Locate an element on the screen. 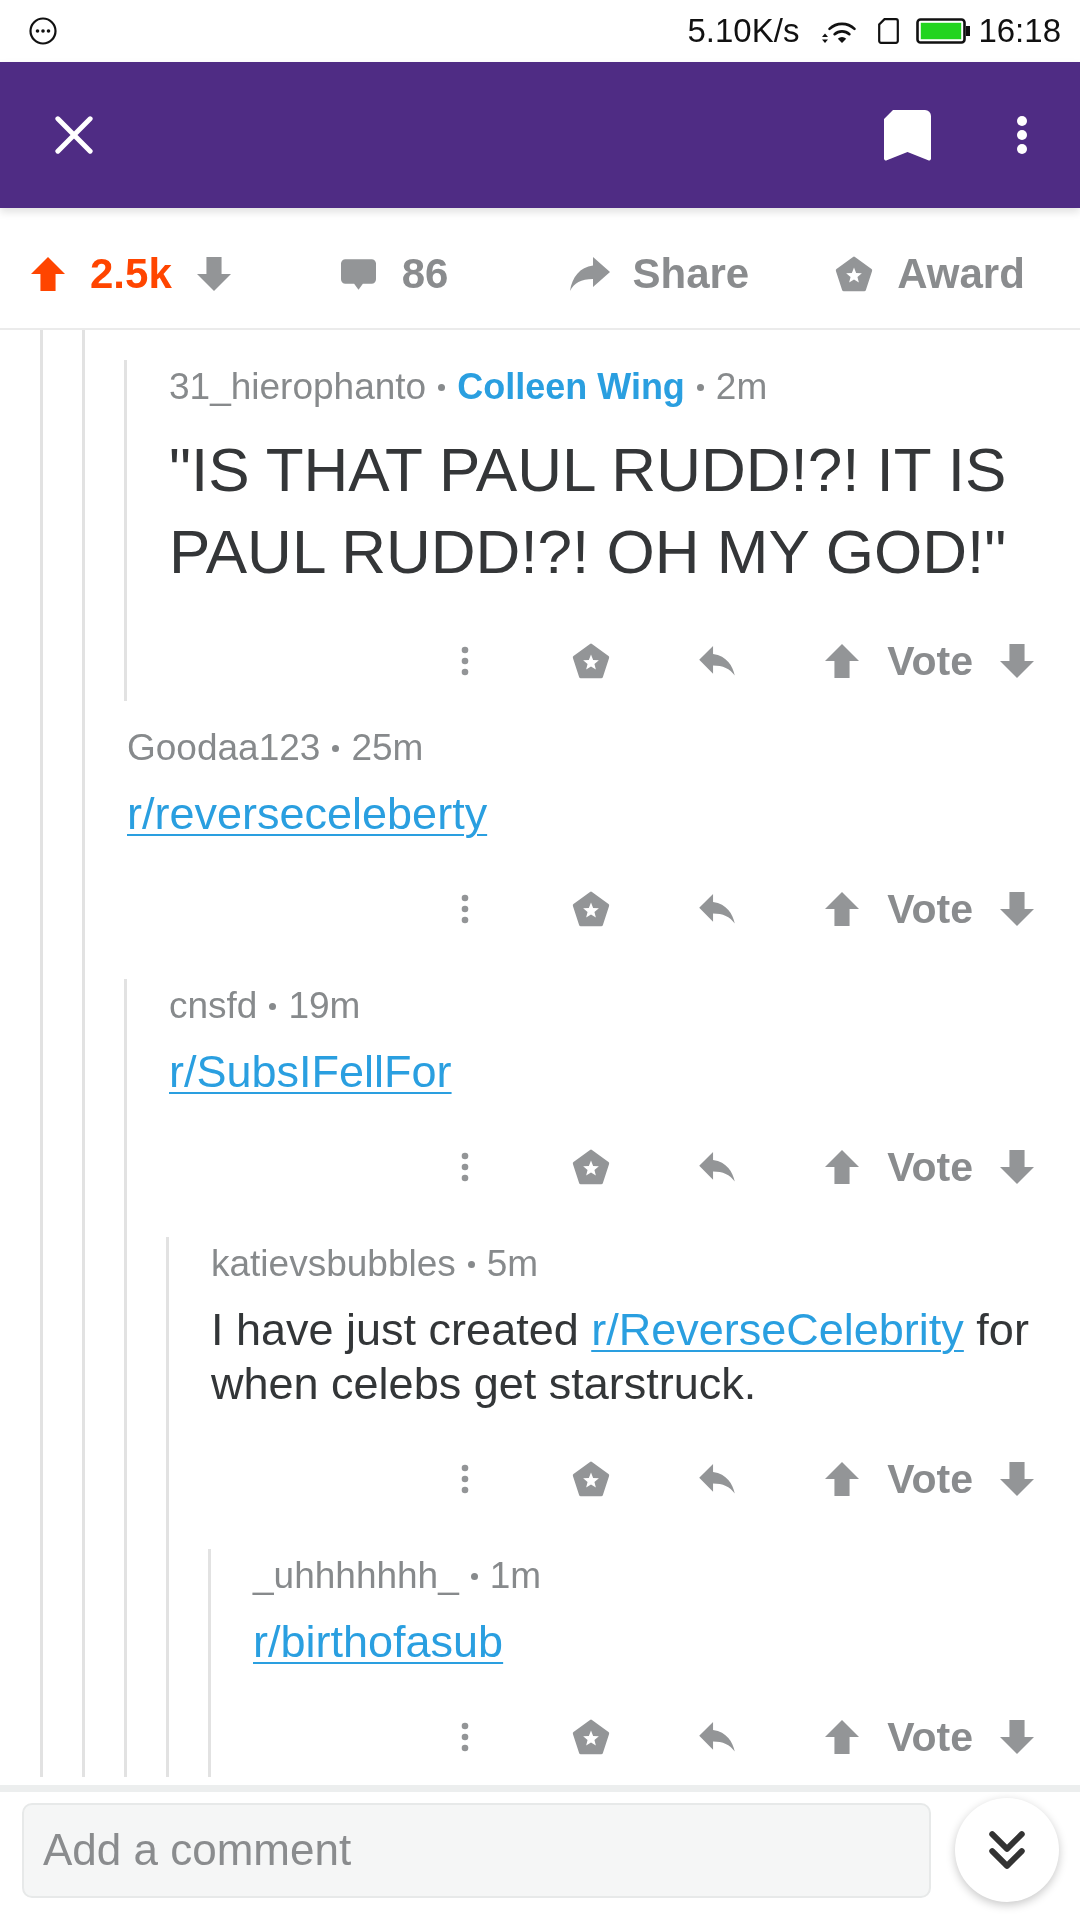  dots-circle-icon is located at coordinates (43, 31).